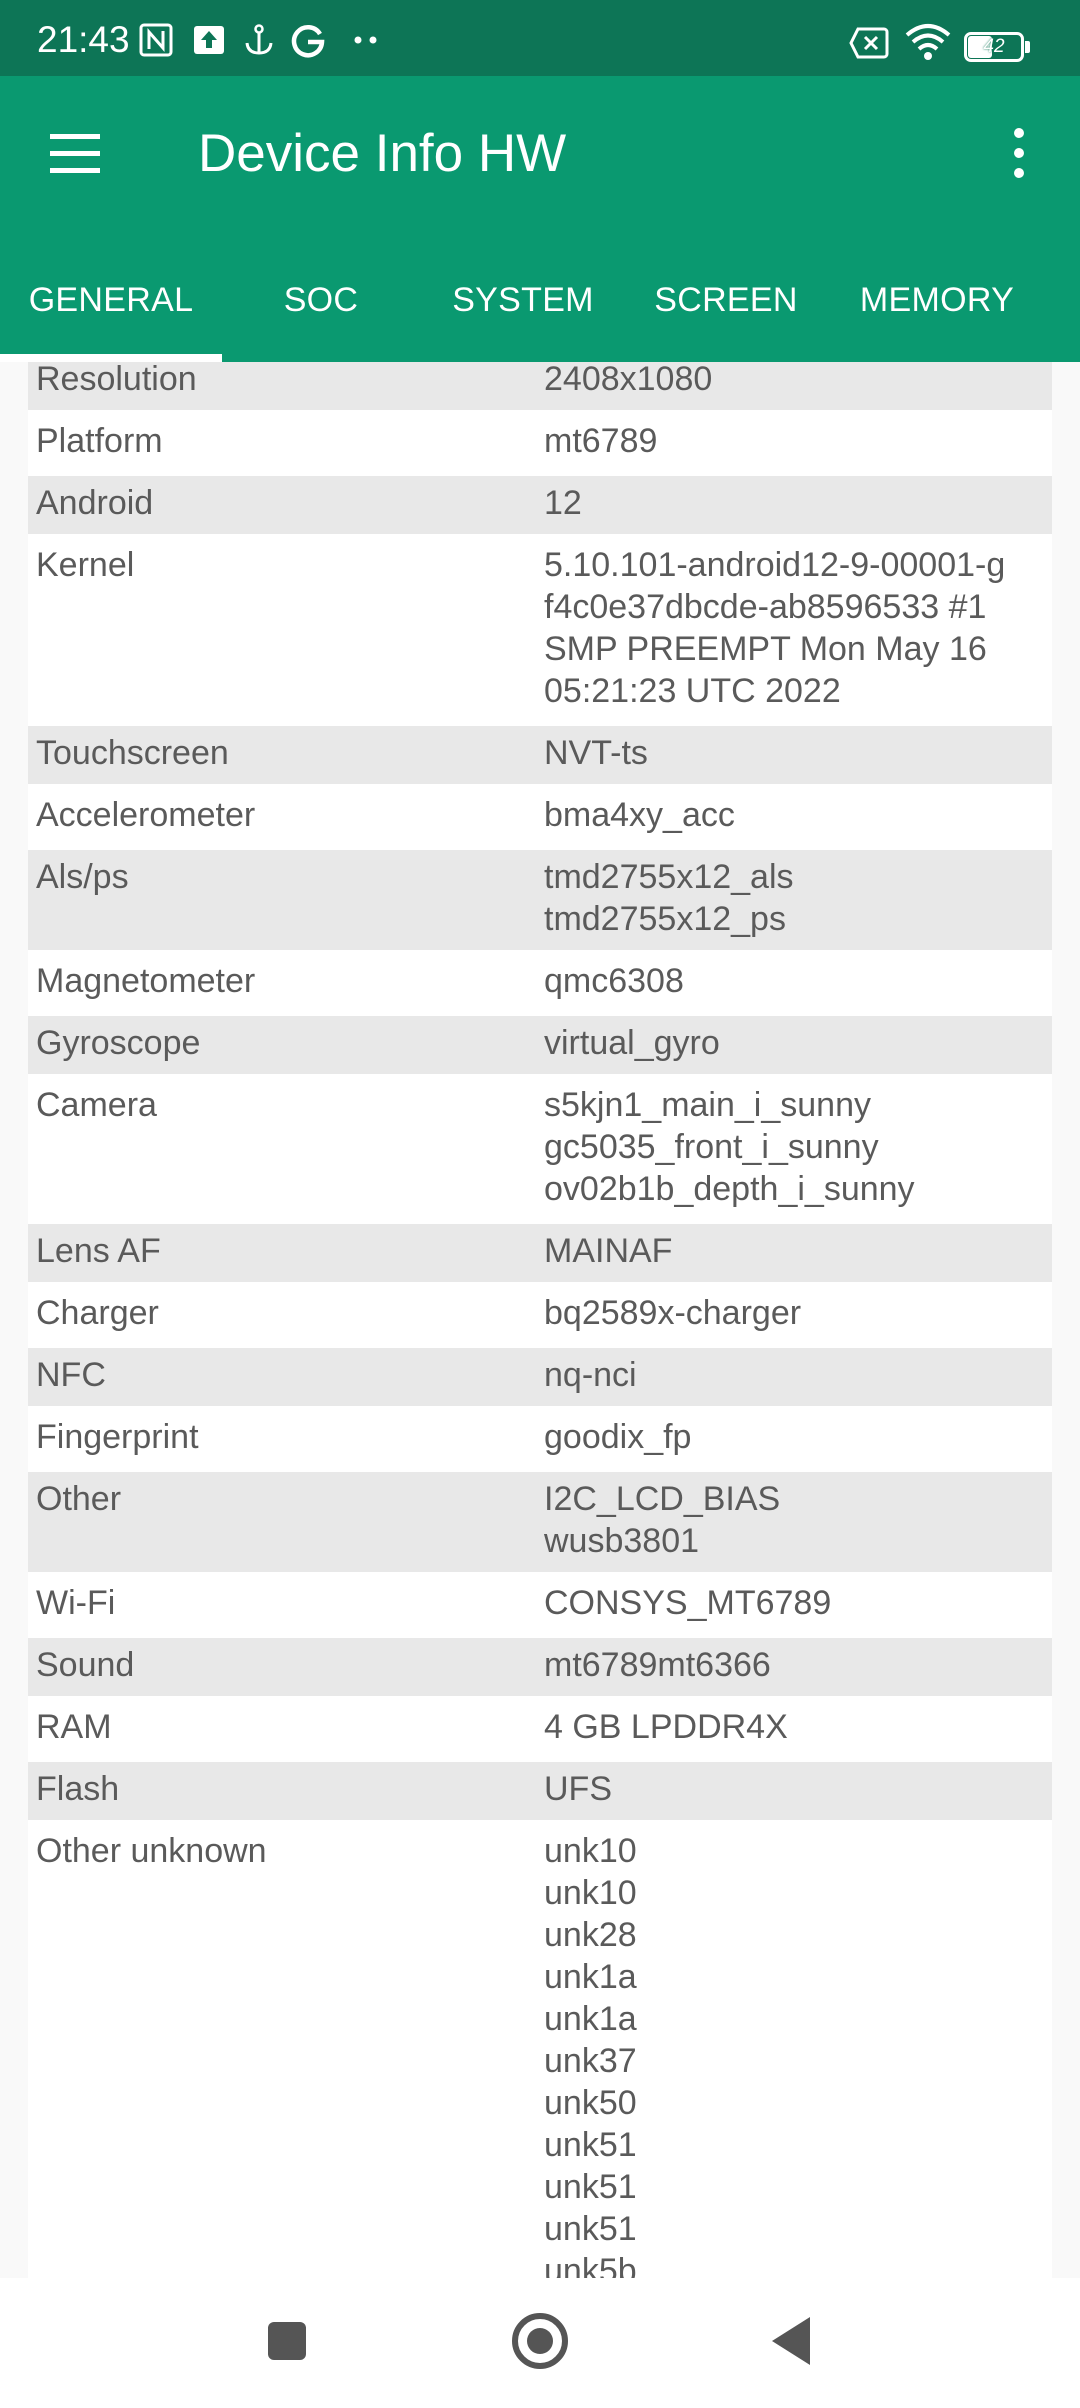 The height and width of the screenshot is (2408, 1080). Describe the element at coordinates (365, 40) in the screenshot. I see `more-dots-icon` at that location.